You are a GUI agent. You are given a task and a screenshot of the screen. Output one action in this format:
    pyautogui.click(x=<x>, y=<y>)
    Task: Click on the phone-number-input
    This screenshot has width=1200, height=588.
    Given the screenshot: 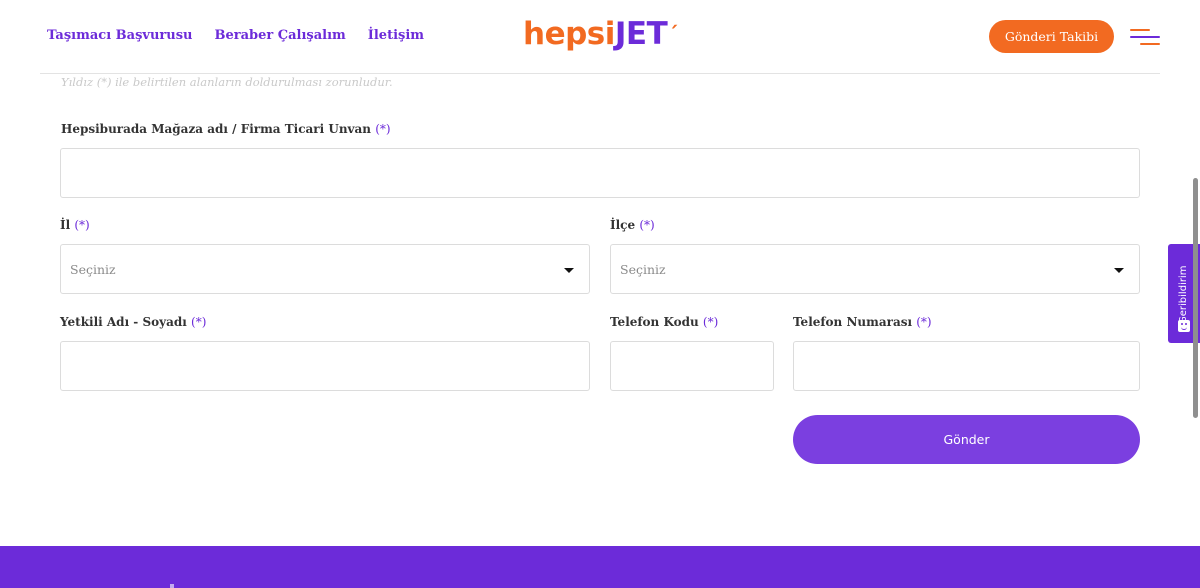 What is the action you would take?
    pyautogui.click(x=966, y=366)
    